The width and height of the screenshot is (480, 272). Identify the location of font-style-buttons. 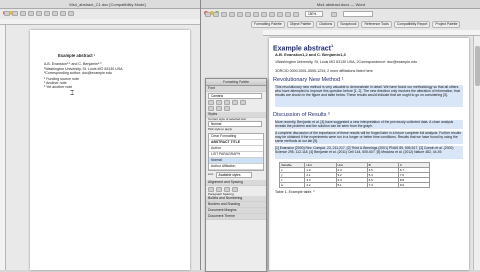
(236, 102).